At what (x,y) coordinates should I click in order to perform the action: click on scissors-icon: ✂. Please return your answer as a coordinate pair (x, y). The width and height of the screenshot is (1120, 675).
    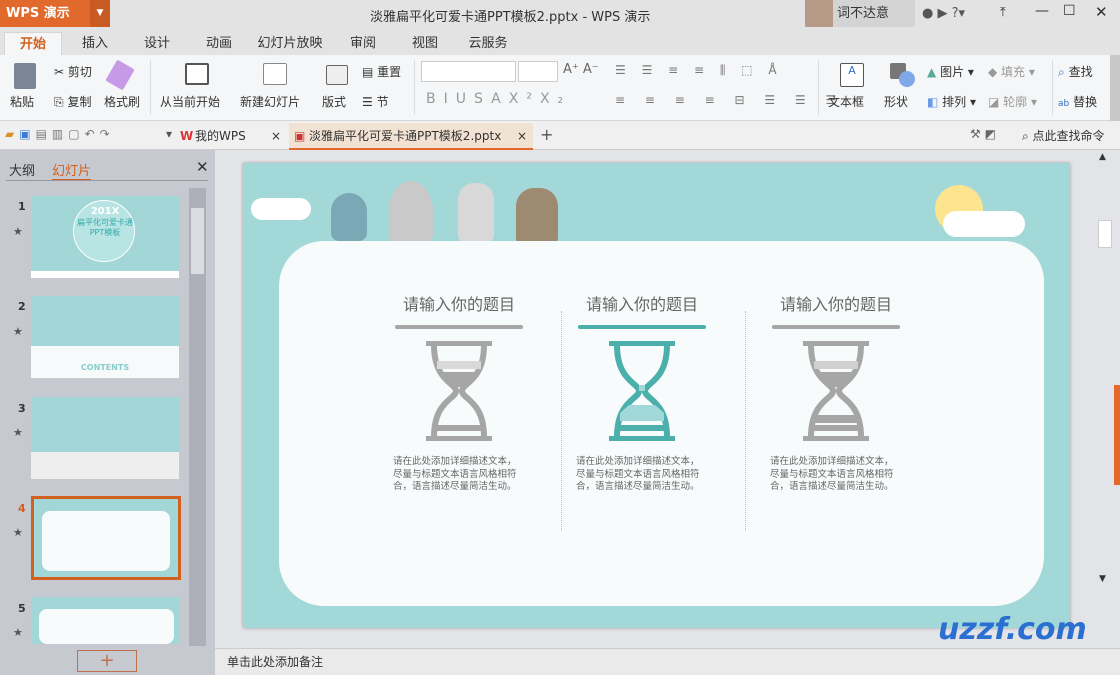
    Looking at the image, I should click on (59, 72).